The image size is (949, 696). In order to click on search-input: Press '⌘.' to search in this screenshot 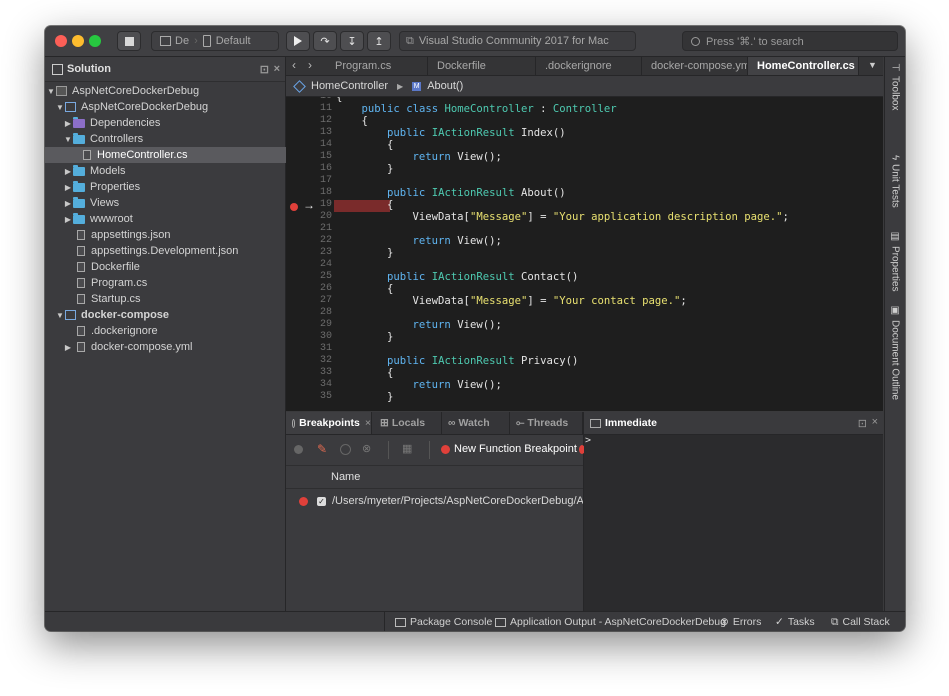, I will do `click(790, 41)`.